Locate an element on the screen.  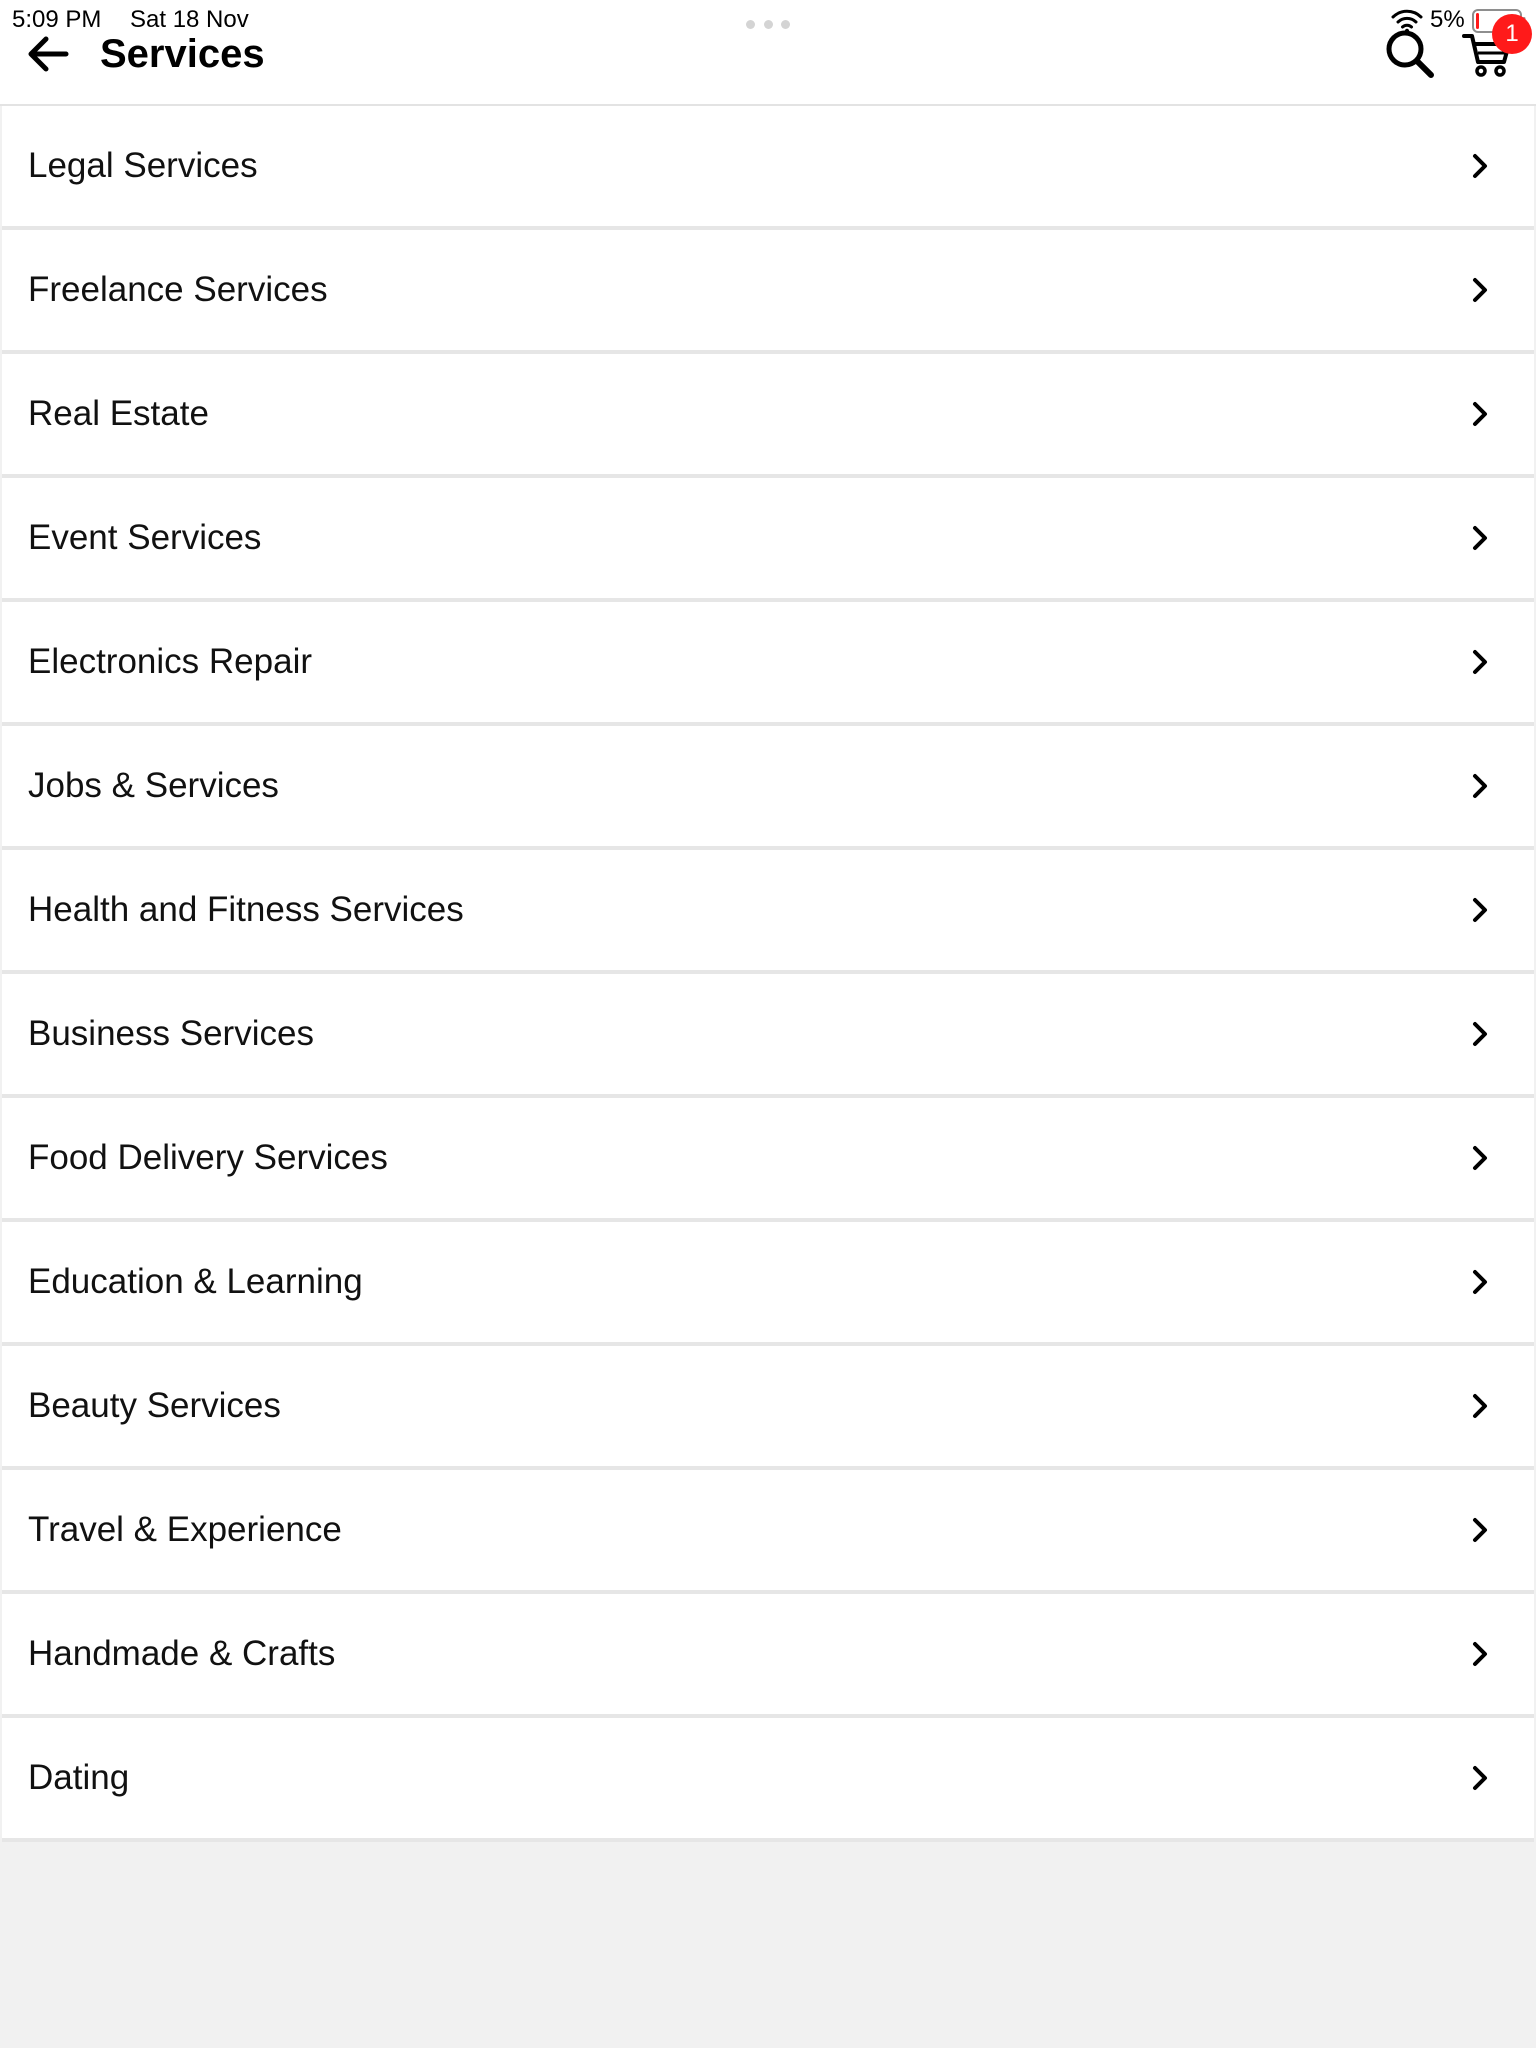
service-item-label: Dating is located at coordinates (79, 1777).